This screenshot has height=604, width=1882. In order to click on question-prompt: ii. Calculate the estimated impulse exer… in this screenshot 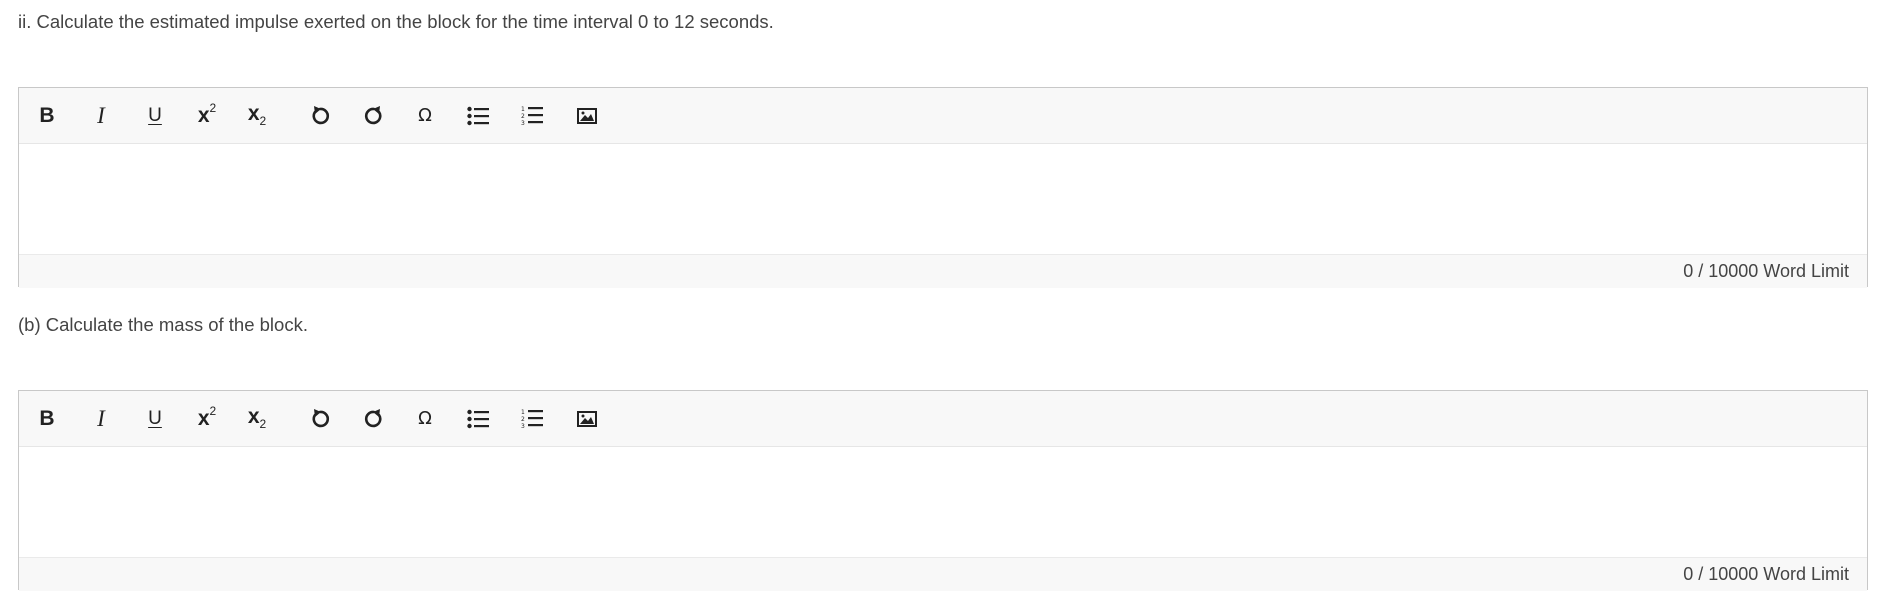, I will do `click(396, 21)`.